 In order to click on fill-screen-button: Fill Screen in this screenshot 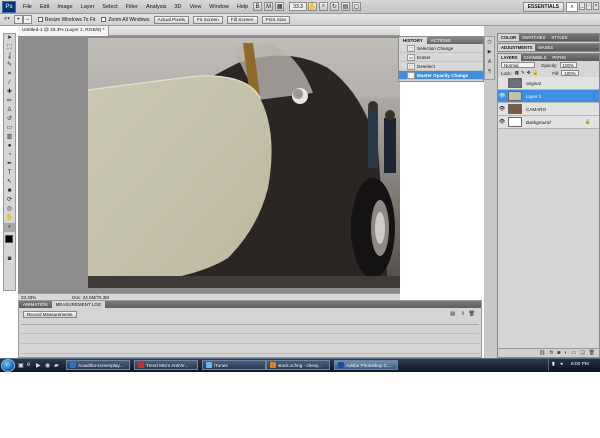, I will do `click(242, 19)`.